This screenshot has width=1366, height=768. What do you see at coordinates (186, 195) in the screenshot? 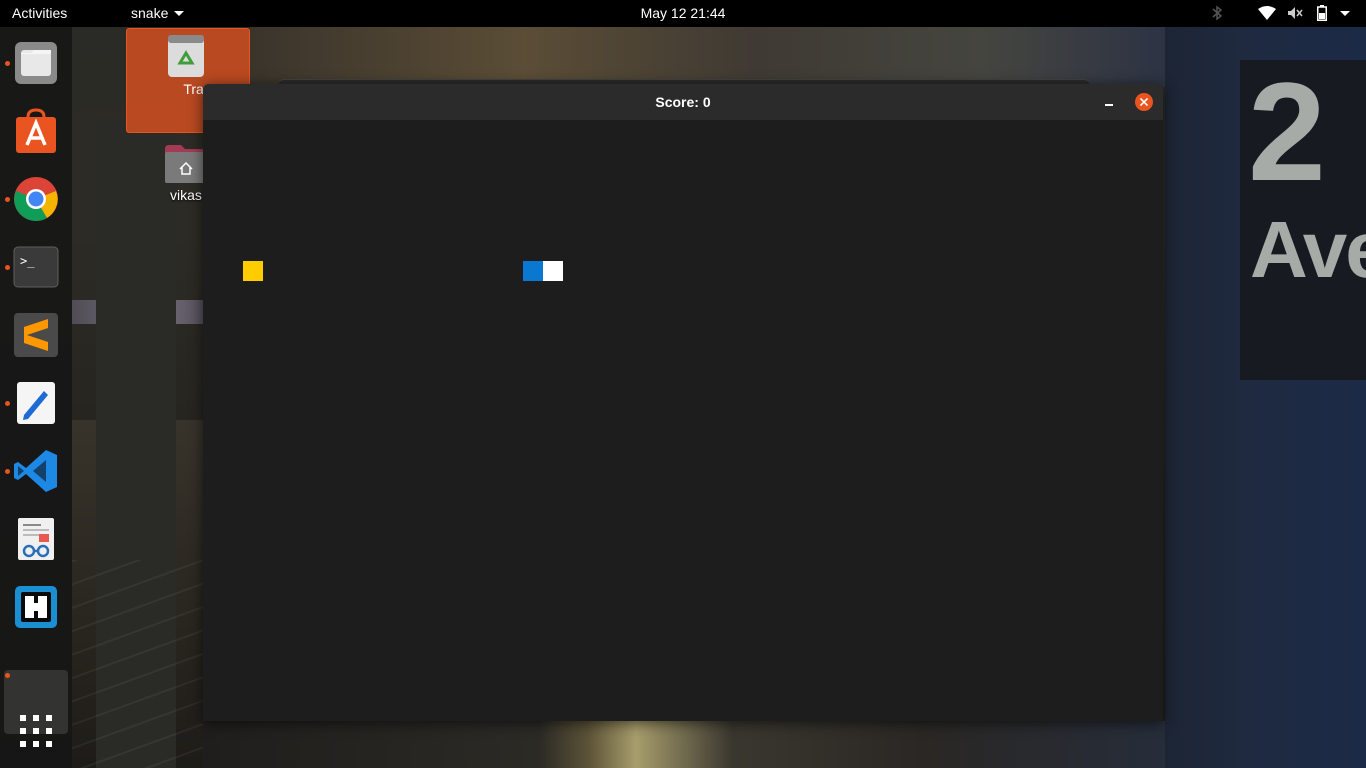
I see `home-folder-label: vikas` at bounding box center [186, 195].